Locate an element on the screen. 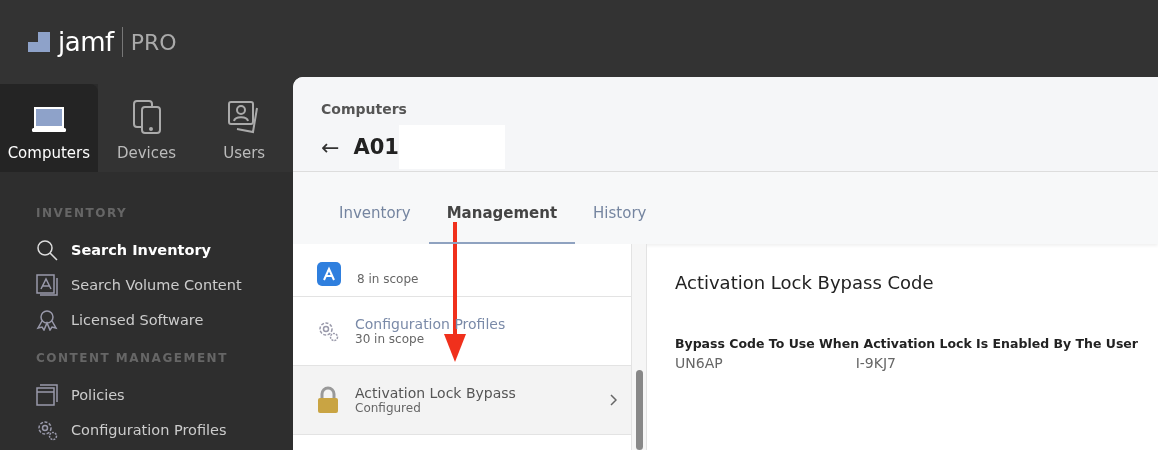  laptop-icon is located at coordinates (48, 120).